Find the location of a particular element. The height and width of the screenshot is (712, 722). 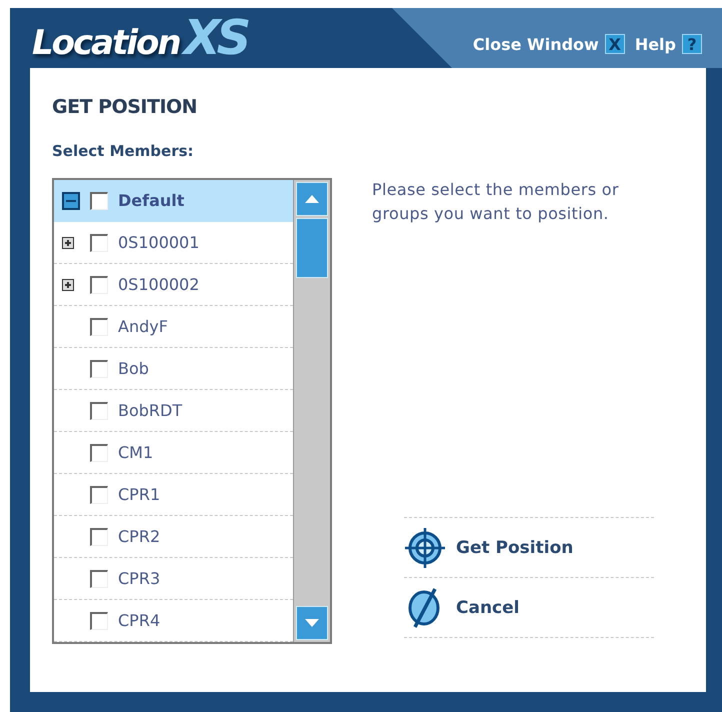

header-link: Close Window is located at coordinates (535, 44).